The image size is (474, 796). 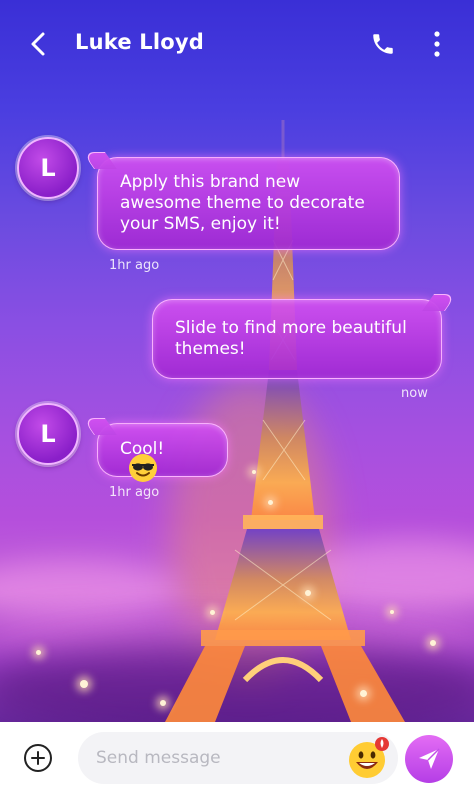 I want to click on back-arrow-icon, so click(x=39, y=44).